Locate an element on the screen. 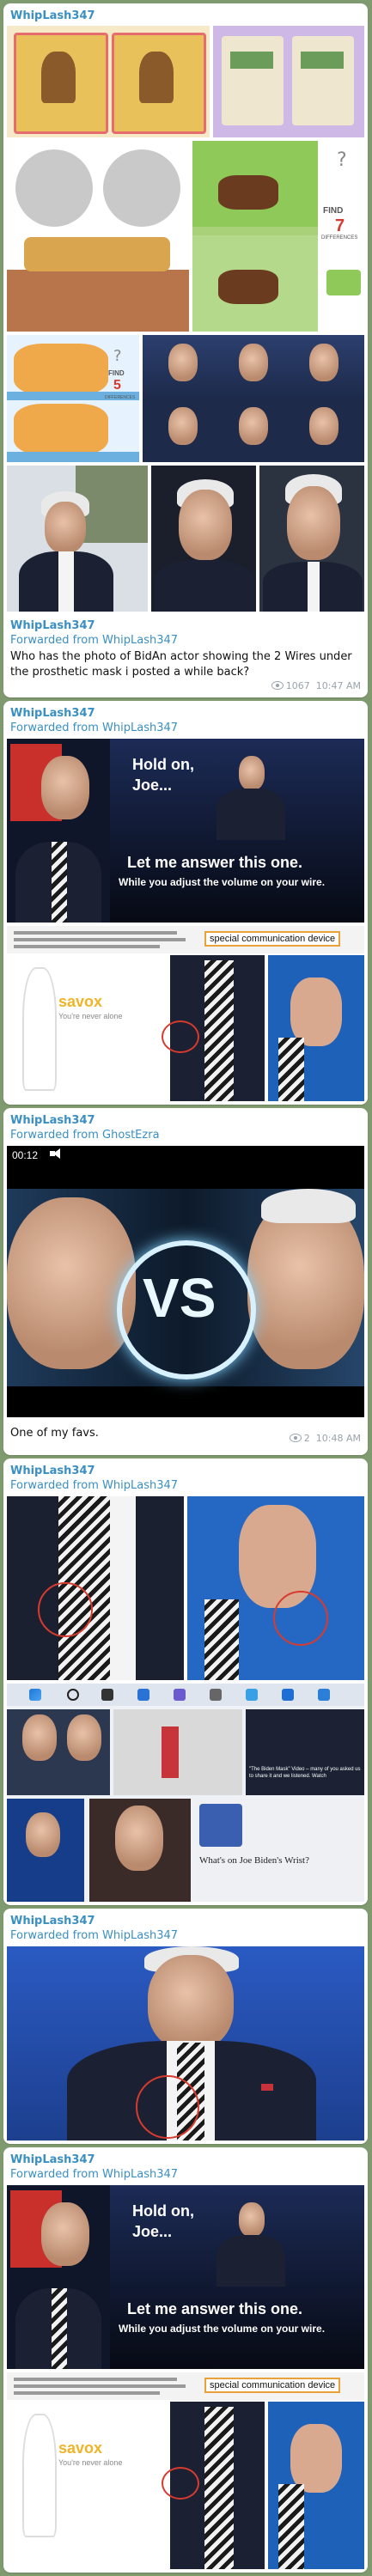 The width and height of the screenshot is (372, 2576). message-time: 10:48 AM is located at coordinates (338, 1438).